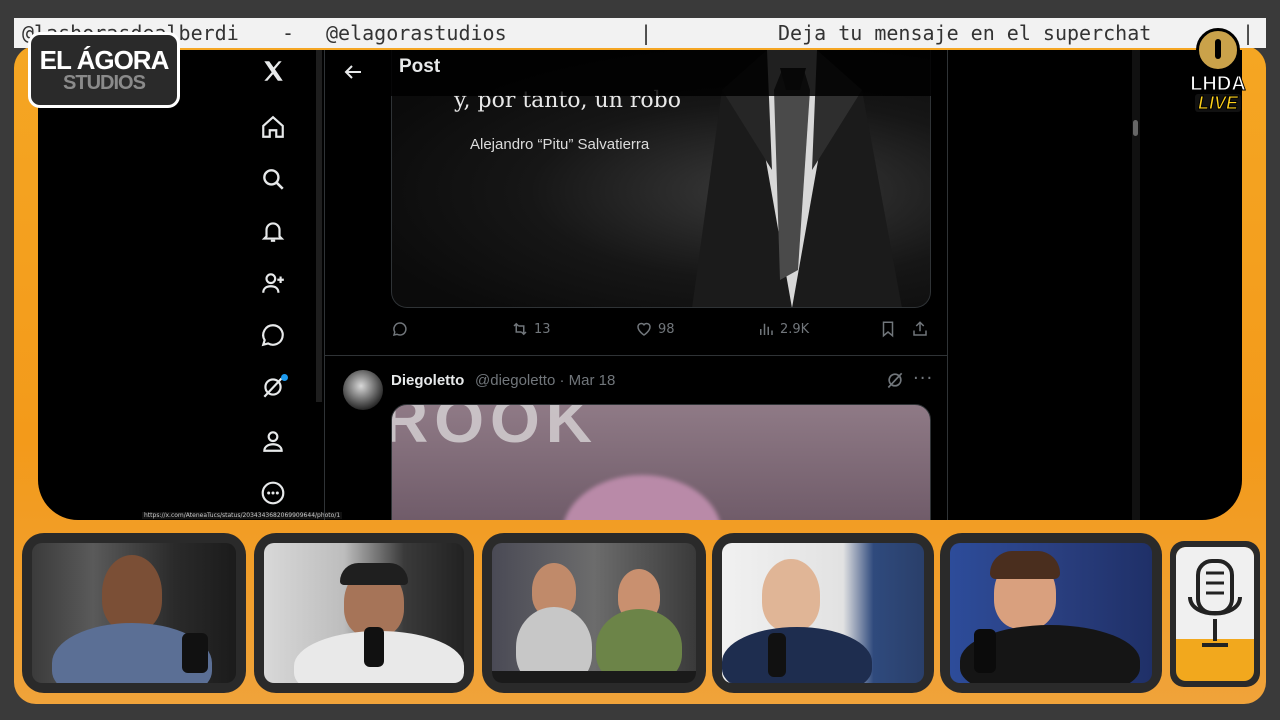 The height and width of the screenshot is (720, 1280). What do you see at coordinates (416, 33) in the screenshot?
I see `ticker-handle: @elagorastudios` at bounding box center [416, 33].